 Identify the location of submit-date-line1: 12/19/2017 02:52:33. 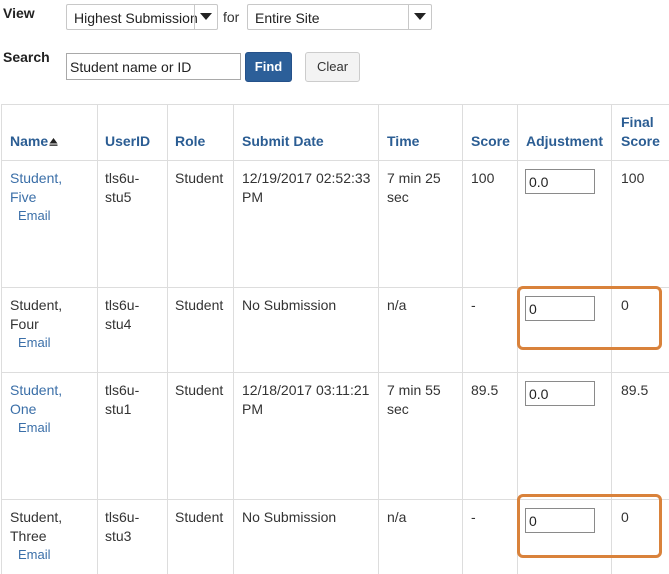
(306, 178).